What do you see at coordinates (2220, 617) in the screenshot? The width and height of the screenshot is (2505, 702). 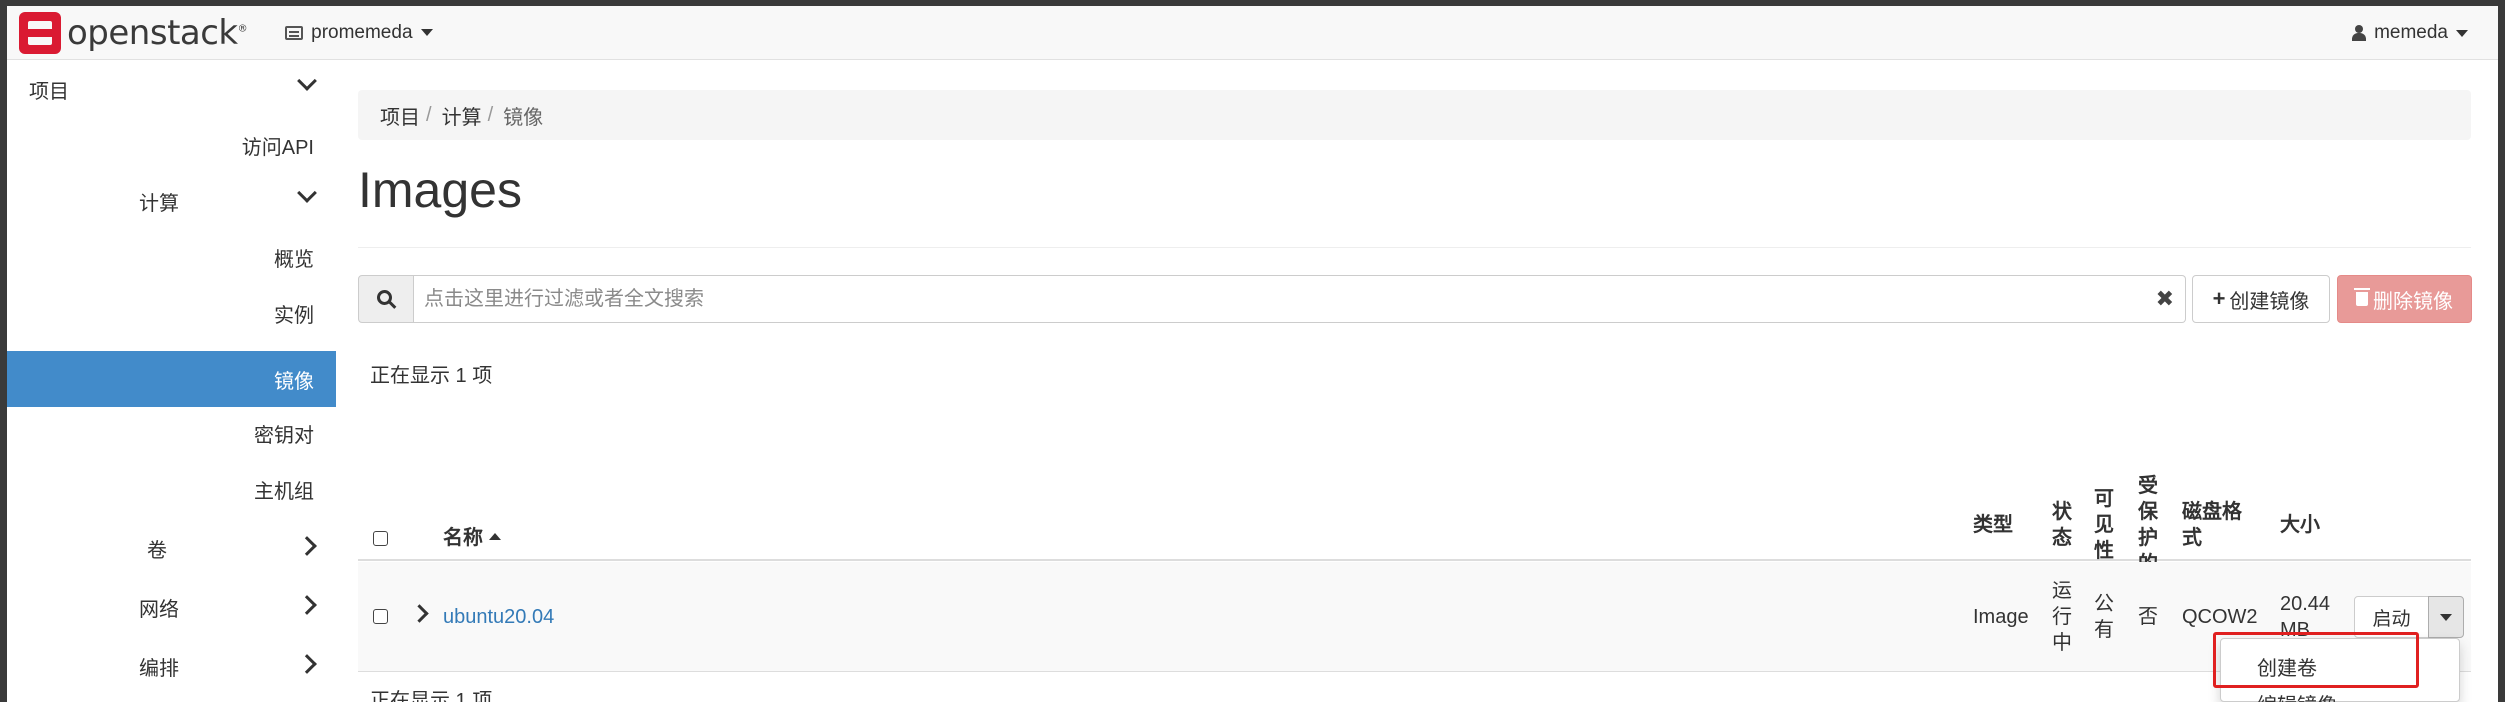 I see `image-disk-format: QCOW2` at bounding box center [2220, 617].